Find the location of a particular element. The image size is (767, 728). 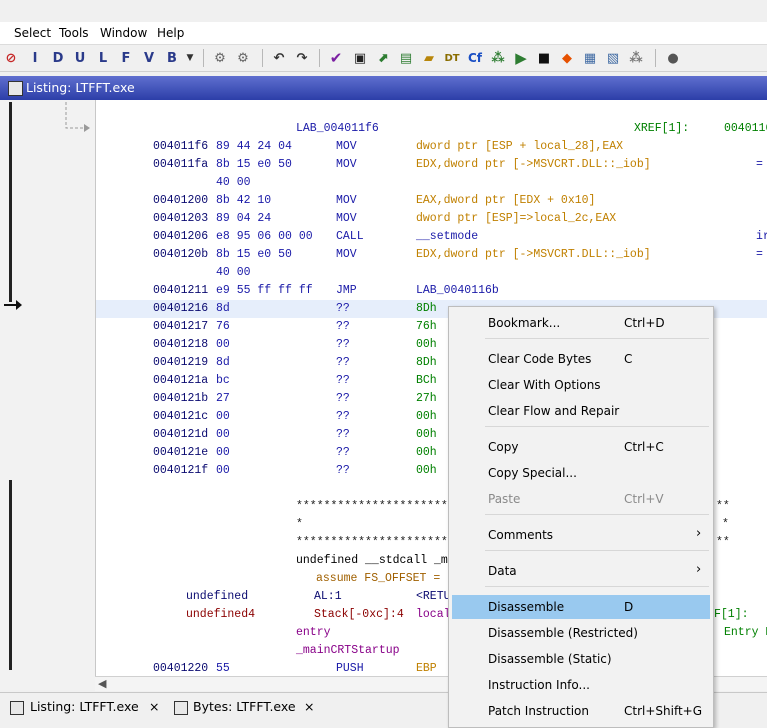

instruction-operand: __setmode is located at coordinates (447, 236).